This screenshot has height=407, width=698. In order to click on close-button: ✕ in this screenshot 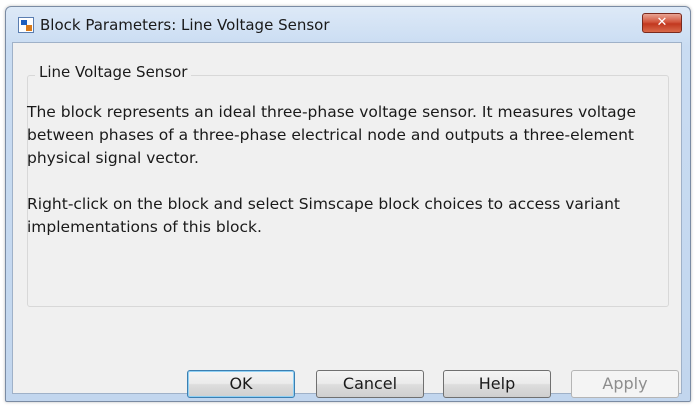, I will do `click(662, 23)`.